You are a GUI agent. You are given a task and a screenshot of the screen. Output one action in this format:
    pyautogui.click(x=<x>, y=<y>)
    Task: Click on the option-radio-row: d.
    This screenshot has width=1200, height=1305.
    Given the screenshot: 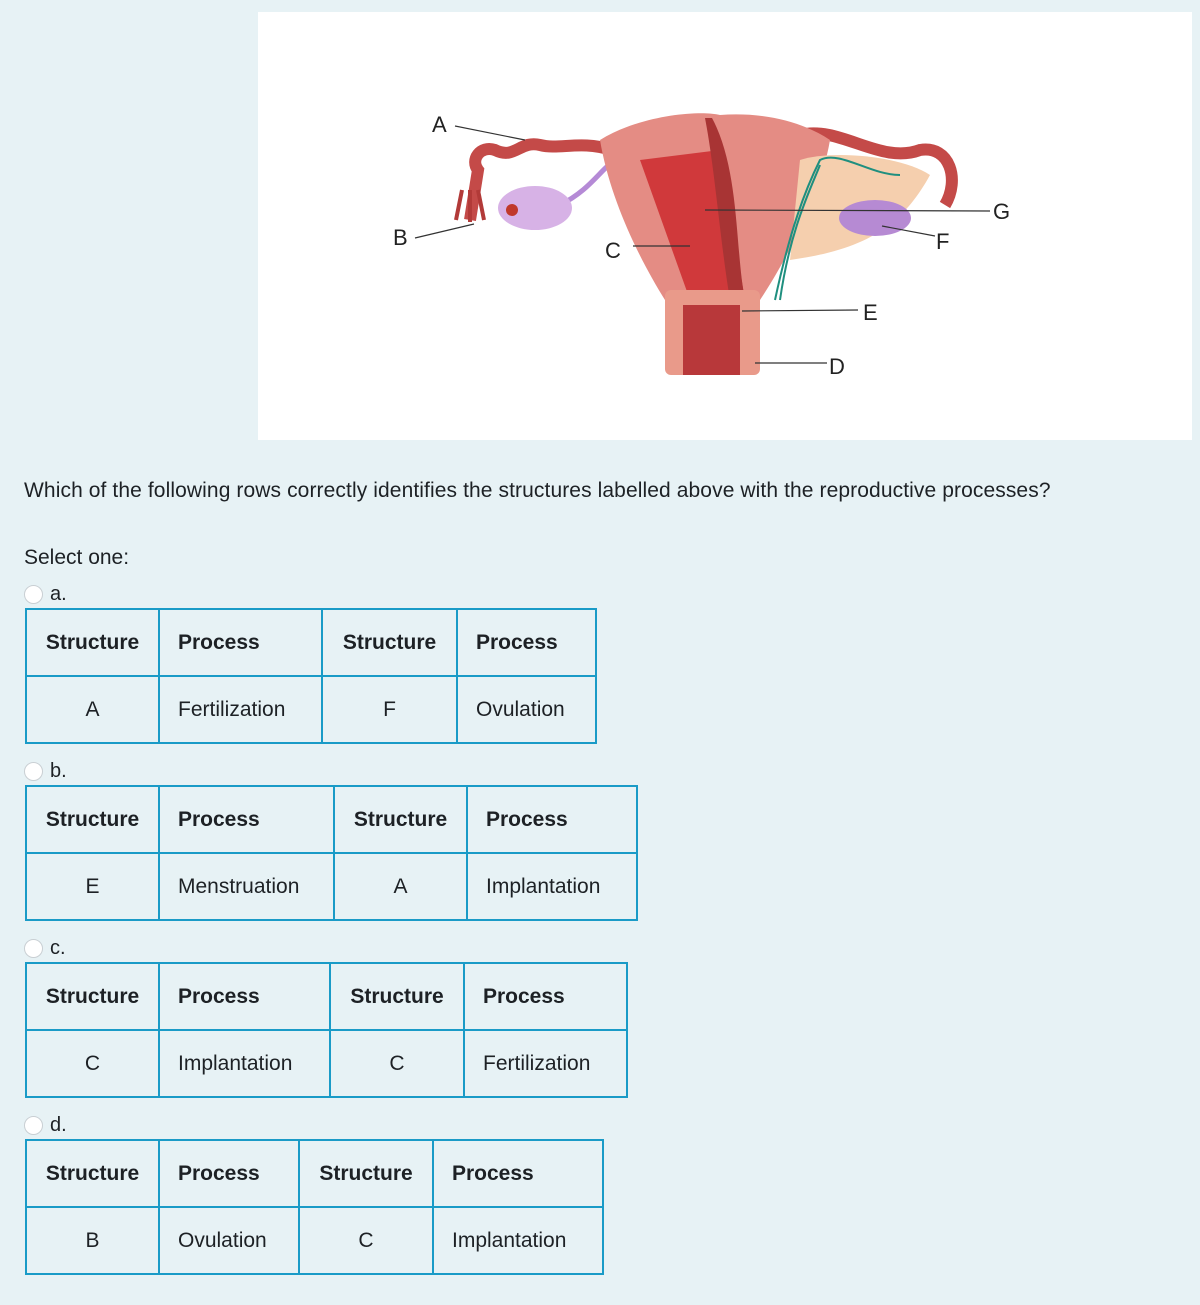 What is the action you would take?
    pyautogui.click(x=314, y=1125)
    